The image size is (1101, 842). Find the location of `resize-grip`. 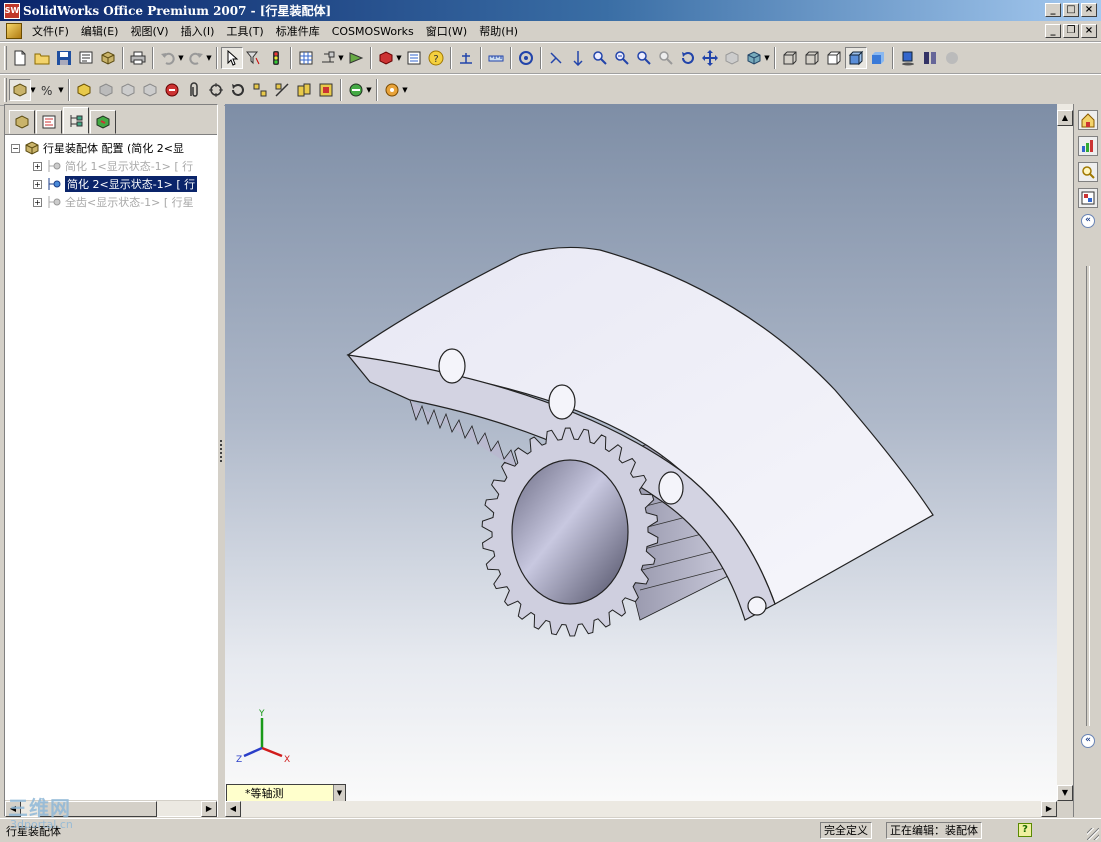

resize-grip is located at coordinates (1093, 834).